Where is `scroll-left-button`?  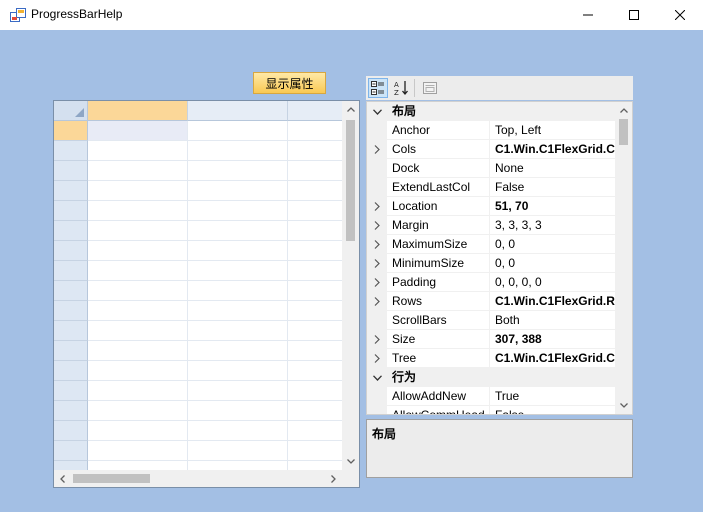 scroll-left-button is located at coordinates (62, 478).